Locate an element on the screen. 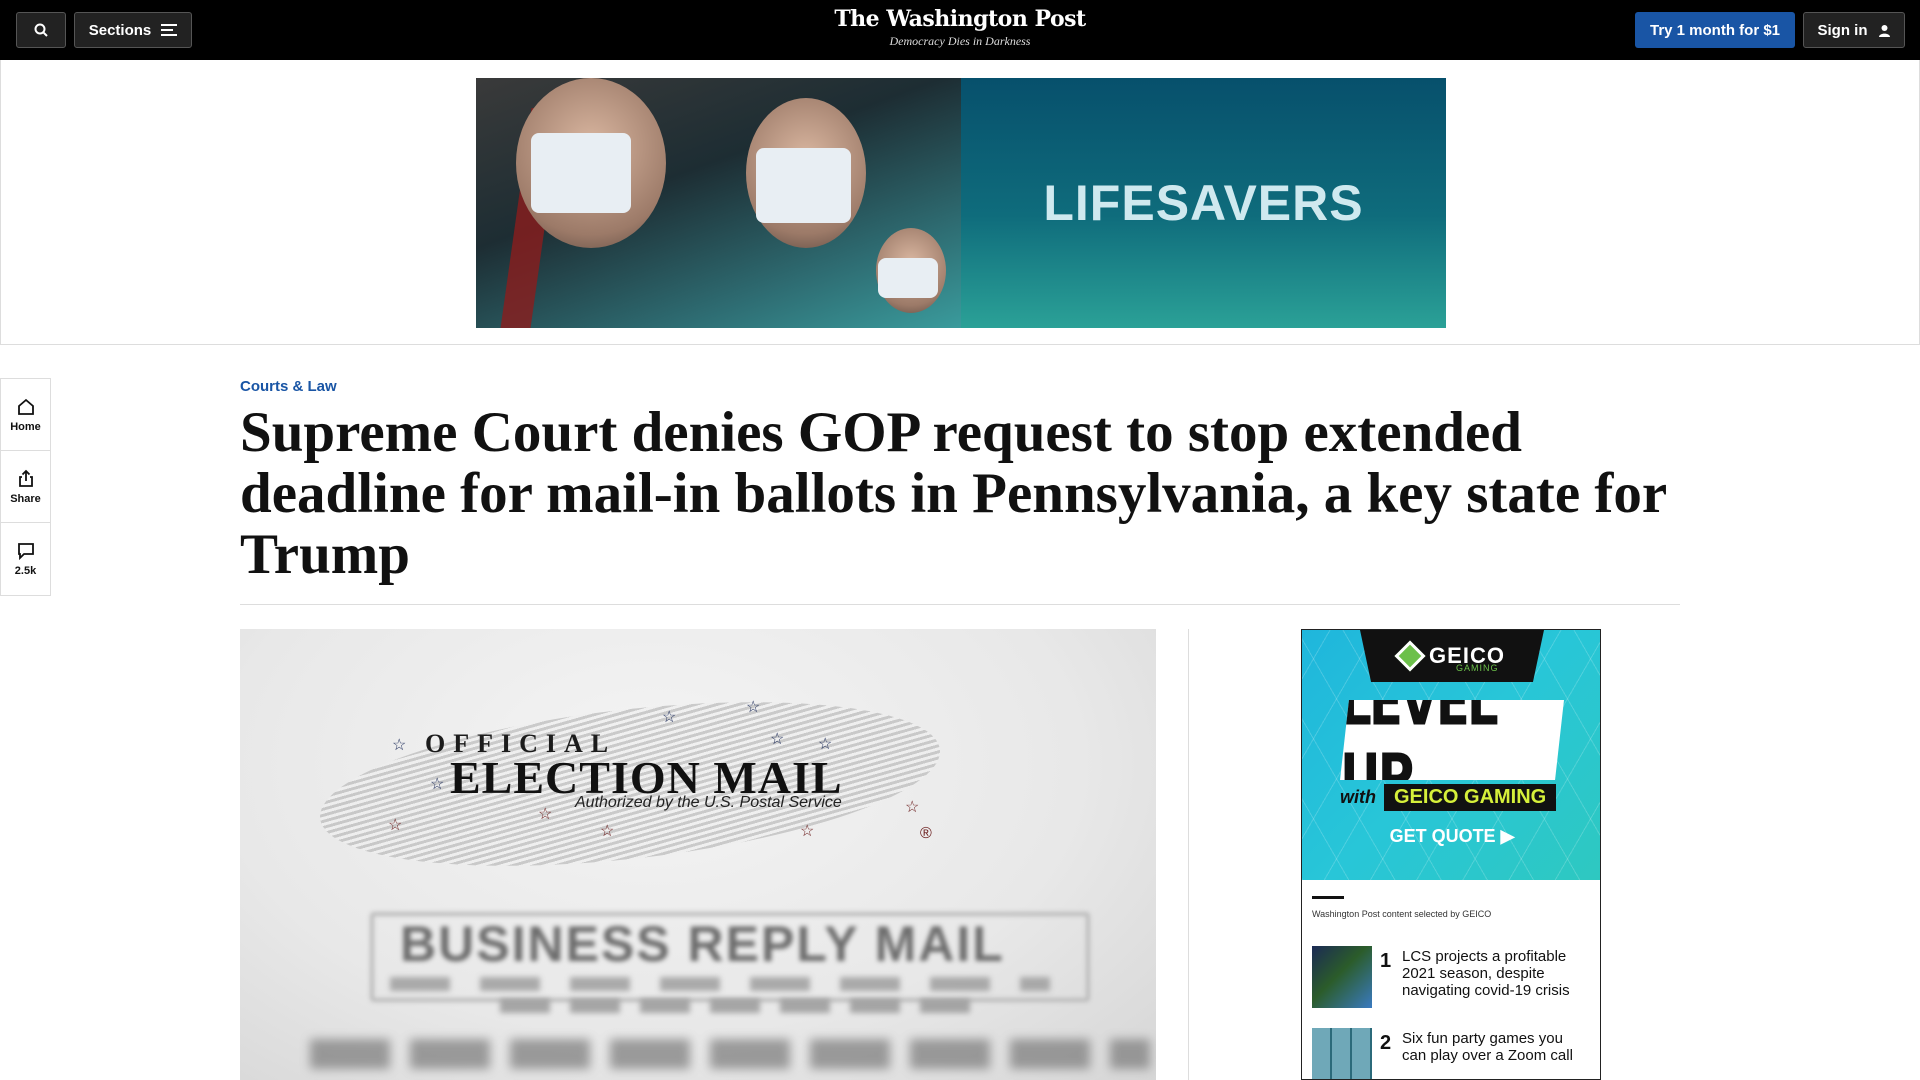 The image size is (1920, 1080). section-kicker-link: Courts & Law is located at coordinates (288, 386).